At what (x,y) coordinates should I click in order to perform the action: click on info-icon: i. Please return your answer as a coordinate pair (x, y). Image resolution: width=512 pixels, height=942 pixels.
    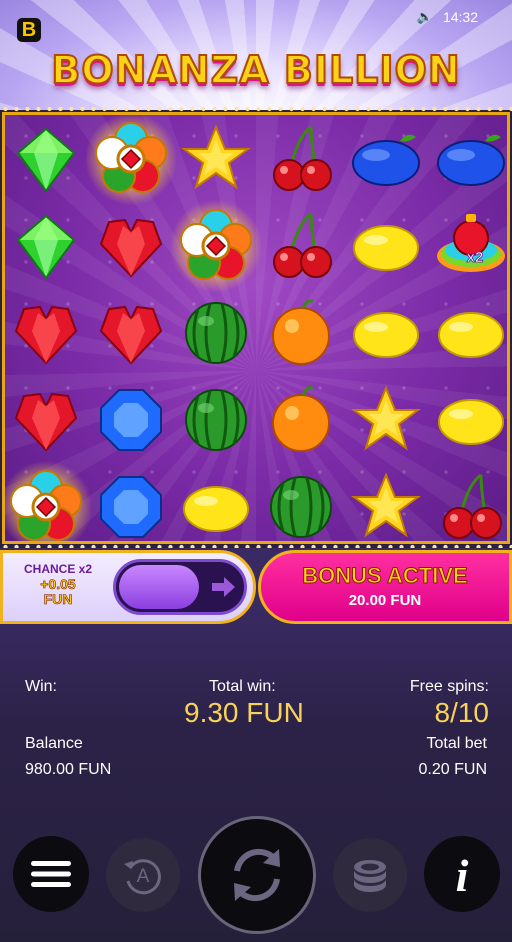
    Looking at the image, I should click on (462, 874).